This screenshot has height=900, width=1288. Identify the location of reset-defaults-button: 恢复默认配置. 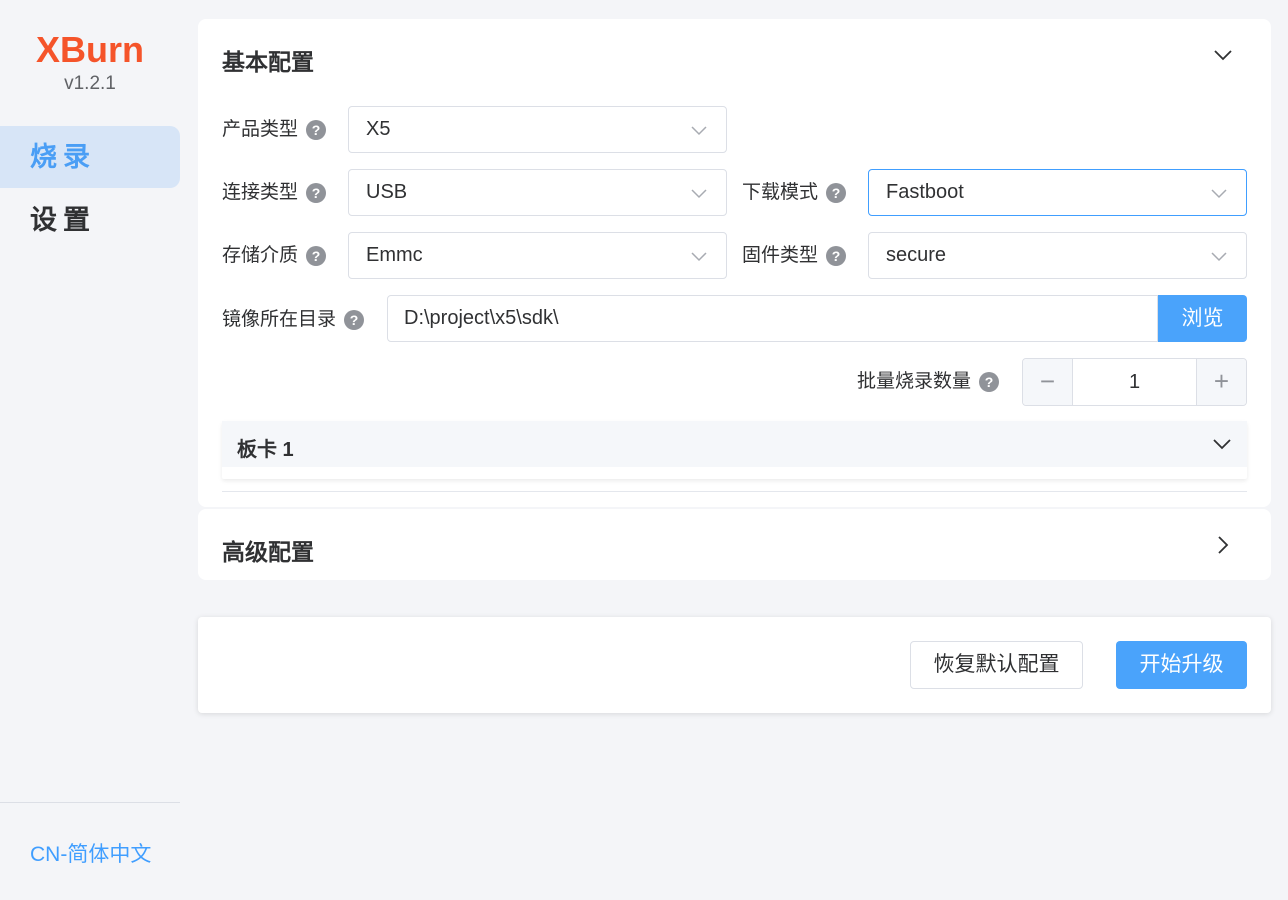
(996, 665).